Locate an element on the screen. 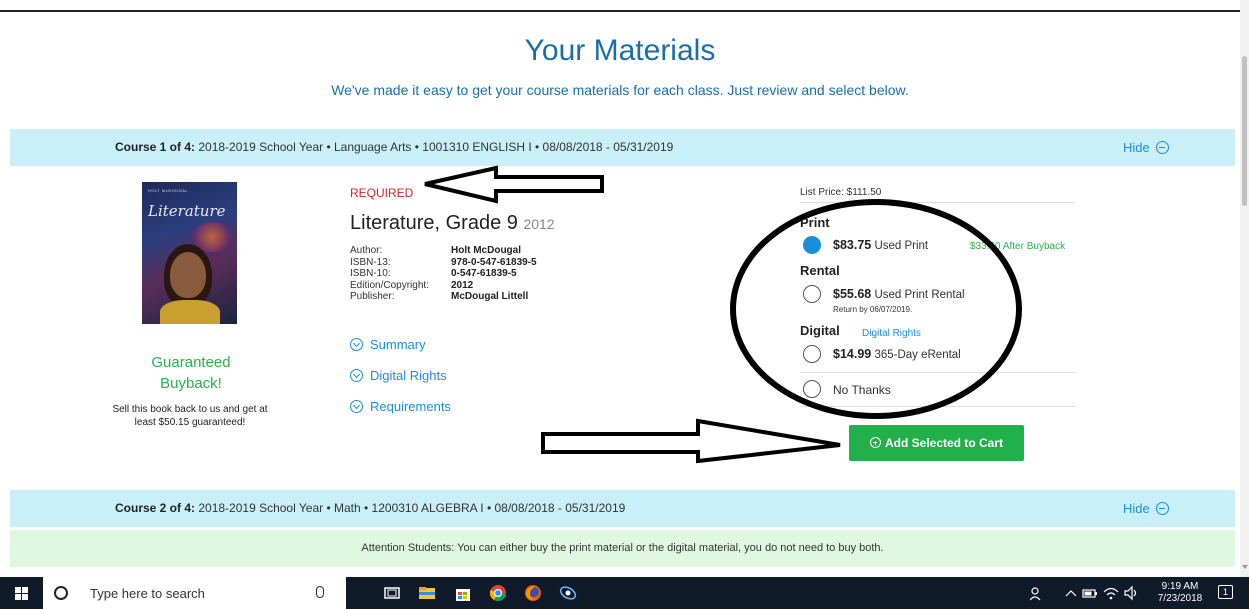  chrome-icon is located at coordinates (498, 593).